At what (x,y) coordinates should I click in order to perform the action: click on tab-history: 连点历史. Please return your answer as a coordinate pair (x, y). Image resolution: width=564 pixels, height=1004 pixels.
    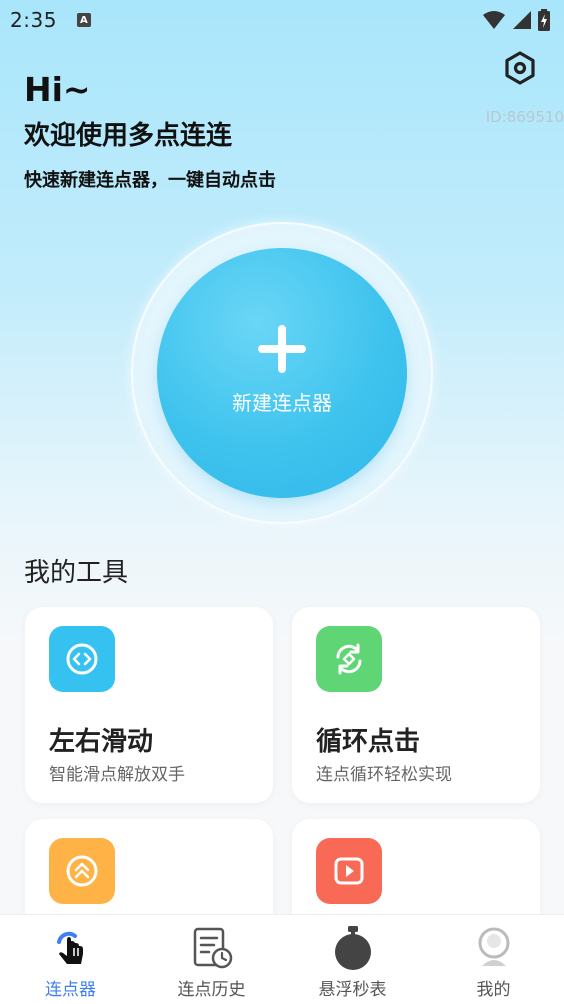
    Looking at the image, I should click on (211, 959).